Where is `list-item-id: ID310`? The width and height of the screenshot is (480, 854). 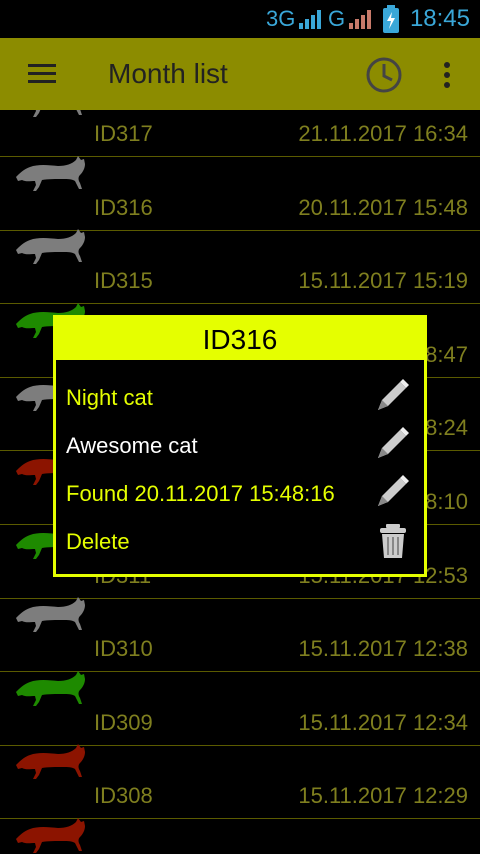 list-item-id: ID310 is located at coordinates (123, 649).